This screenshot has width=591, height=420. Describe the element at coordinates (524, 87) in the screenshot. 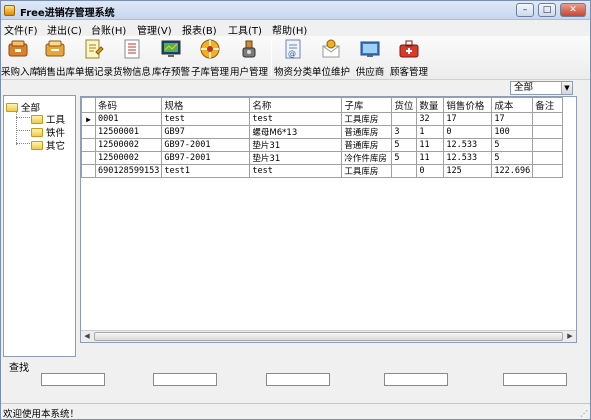

I see `category-filter-value: 全部` at that location.